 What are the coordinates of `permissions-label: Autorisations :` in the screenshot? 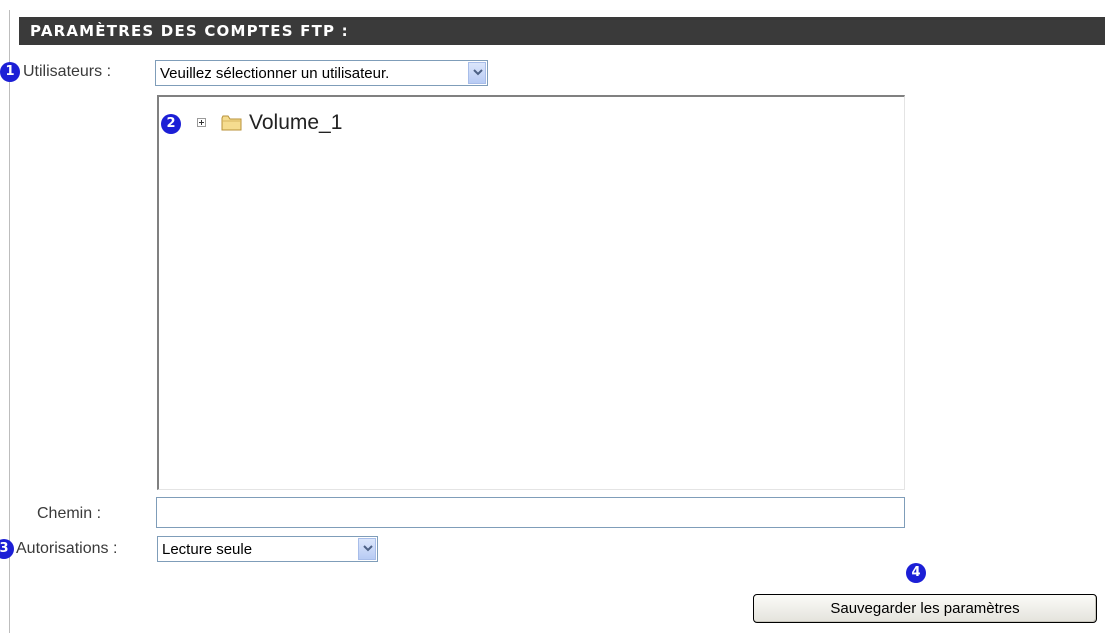 It's located at (67, 548).